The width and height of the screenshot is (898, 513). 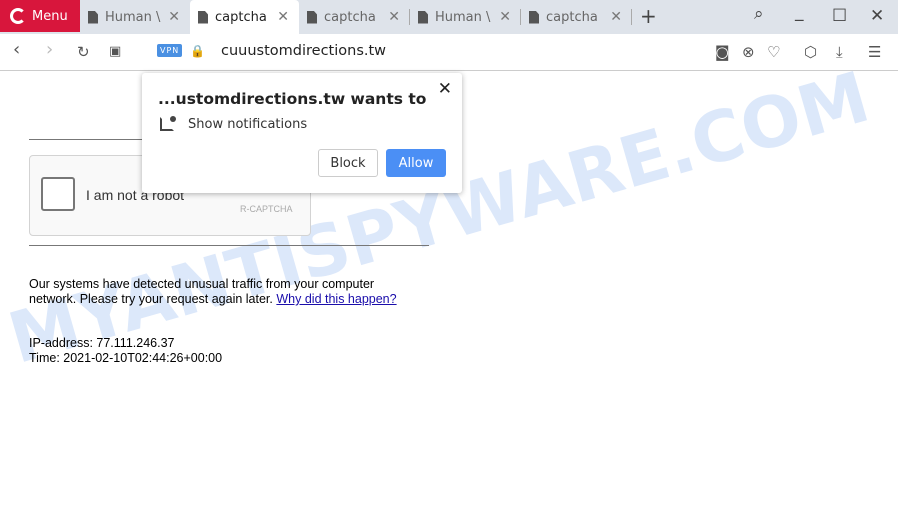 What do you see at coordinates (839, 16) in the screenshot?
I see `maximize-icon: ☐` at bounding box center [839, 16].